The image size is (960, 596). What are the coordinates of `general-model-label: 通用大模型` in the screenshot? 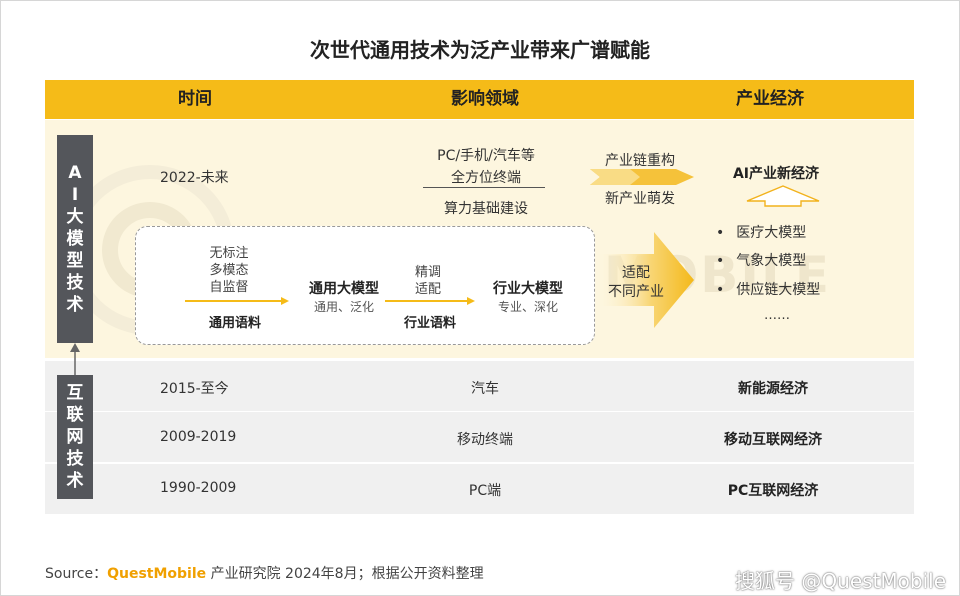 It's located at (344, 289).